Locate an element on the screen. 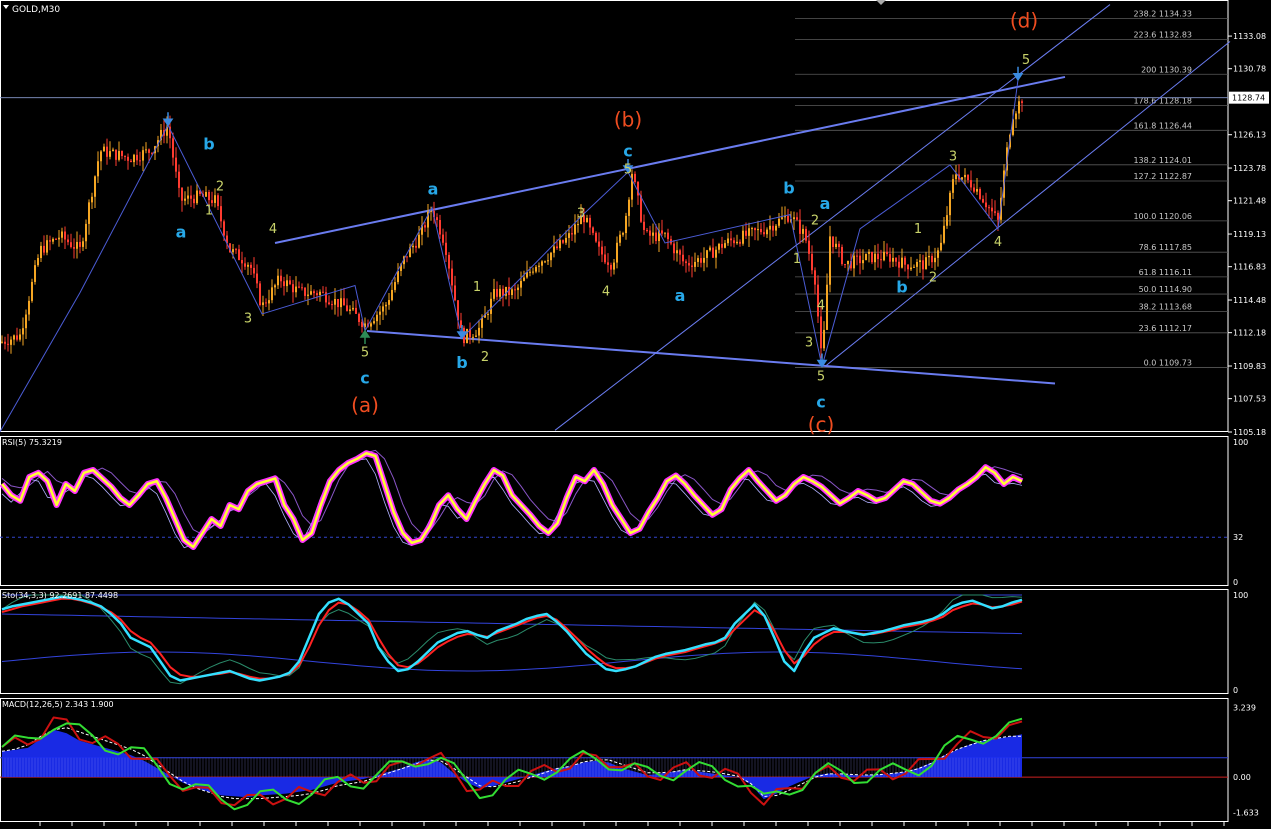 The height and width of the screenshot is (829, 1271). price-tick-label: 1123.78 is located at coordinates (1249, 168).